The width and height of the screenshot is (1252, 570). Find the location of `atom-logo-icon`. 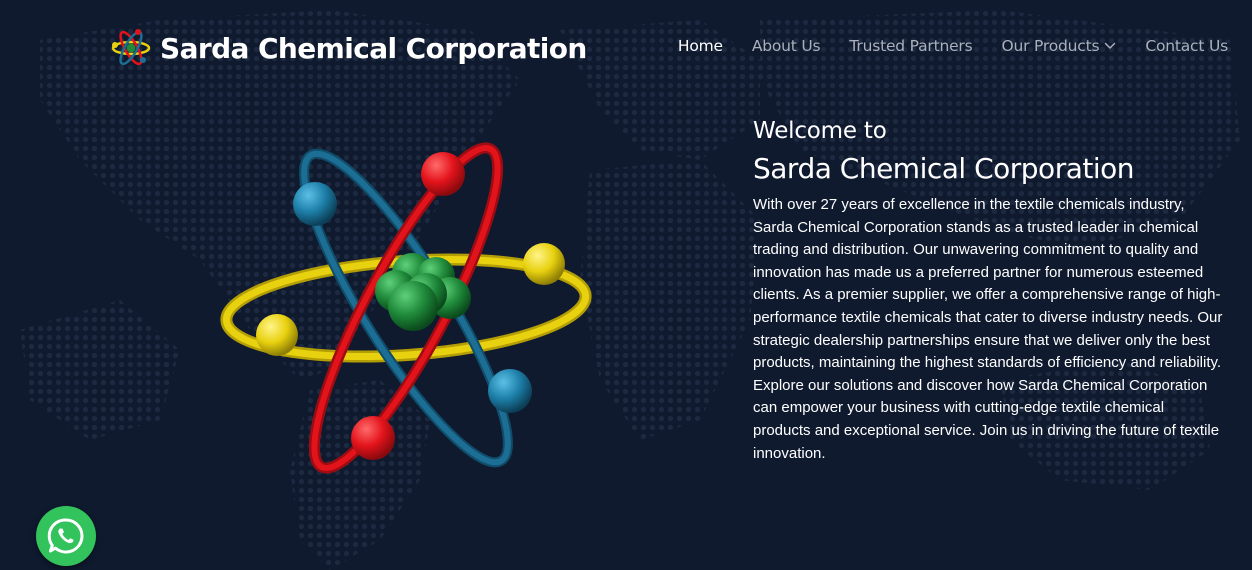

atom-logo-icon is located at coordinates (131, 47).